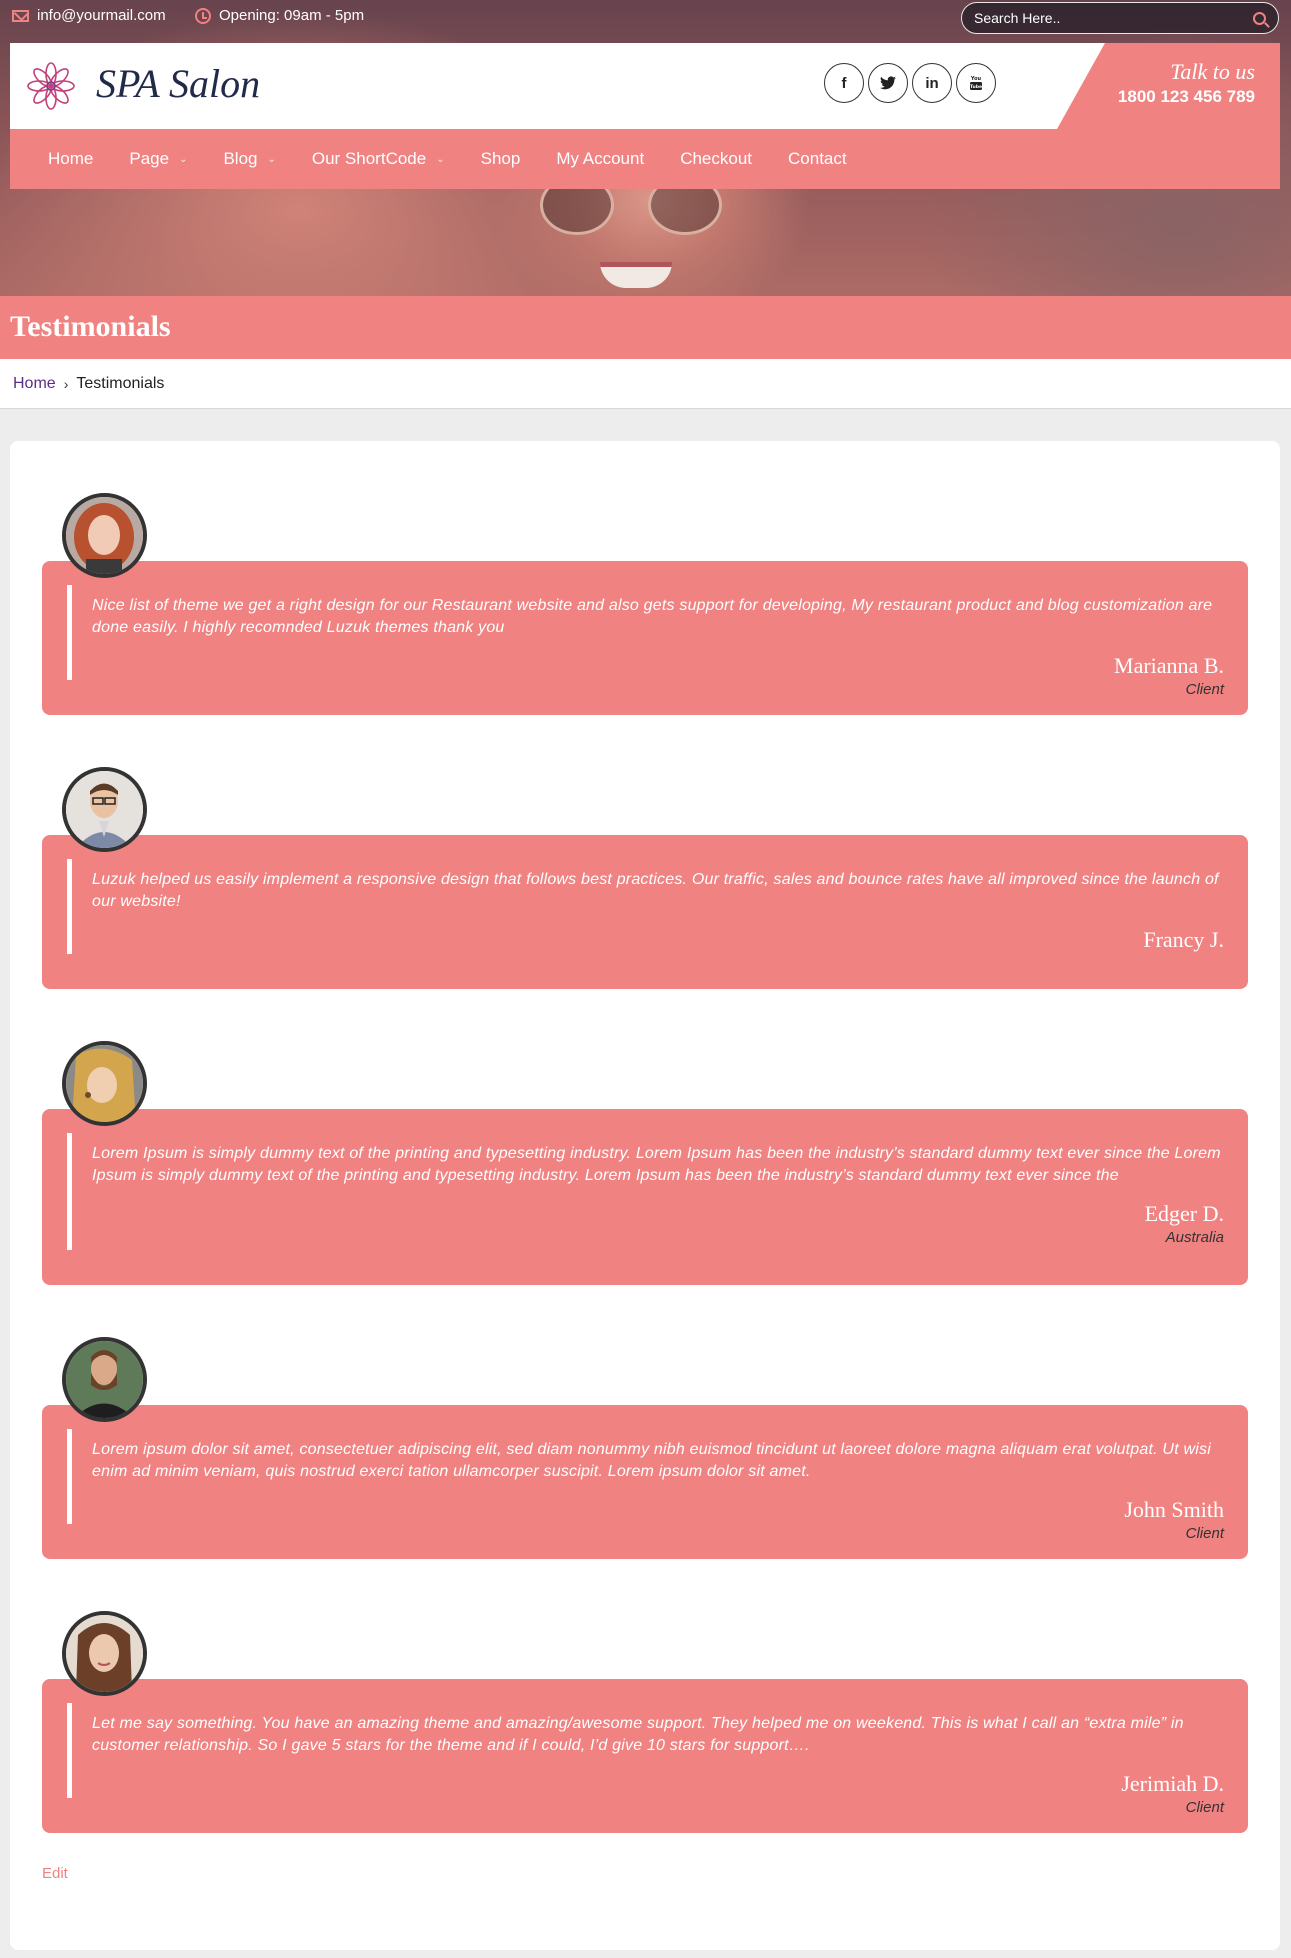  I want to click on nav-label: Checkout, so click(716, 158).